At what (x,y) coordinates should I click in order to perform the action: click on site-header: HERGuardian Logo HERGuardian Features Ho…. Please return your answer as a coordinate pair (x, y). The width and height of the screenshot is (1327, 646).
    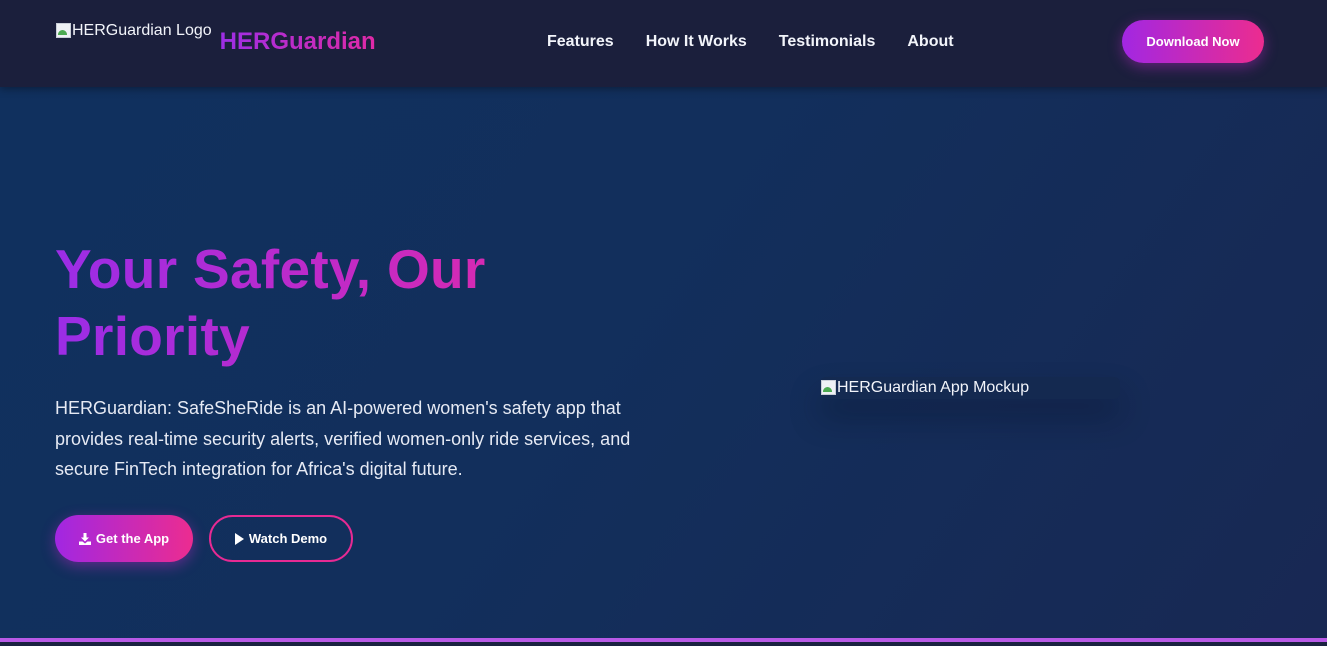
    Looking at the image, I should click on (663, 43).